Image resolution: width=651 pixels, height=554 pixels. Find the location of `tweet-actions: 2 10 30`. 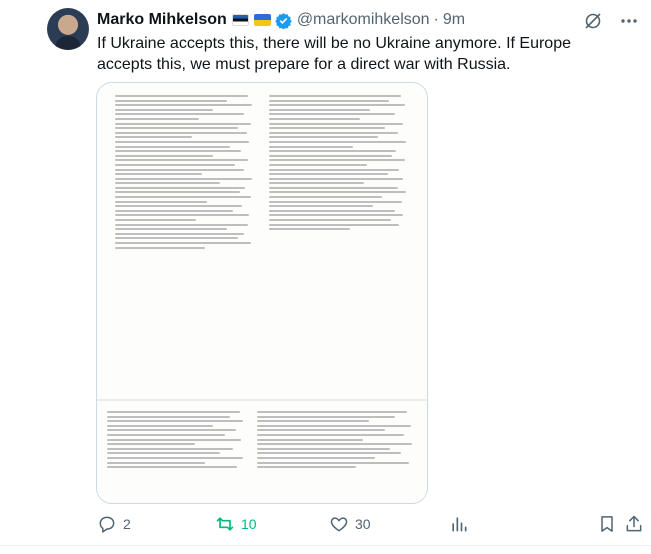

tweet-actions: 2 10 30 is located at coordinates (369, 524).